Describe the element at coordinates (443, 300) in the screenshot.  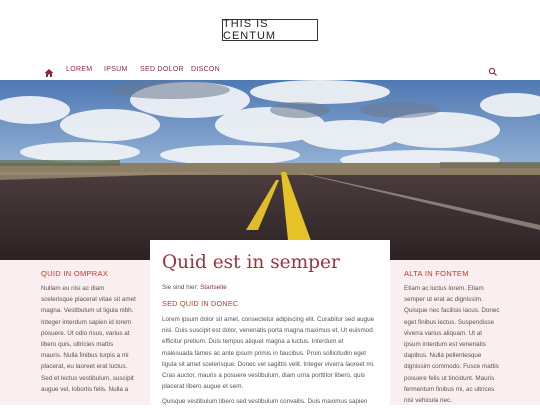
I see `right-line: semper ut erat ac dignissim.` at that location.